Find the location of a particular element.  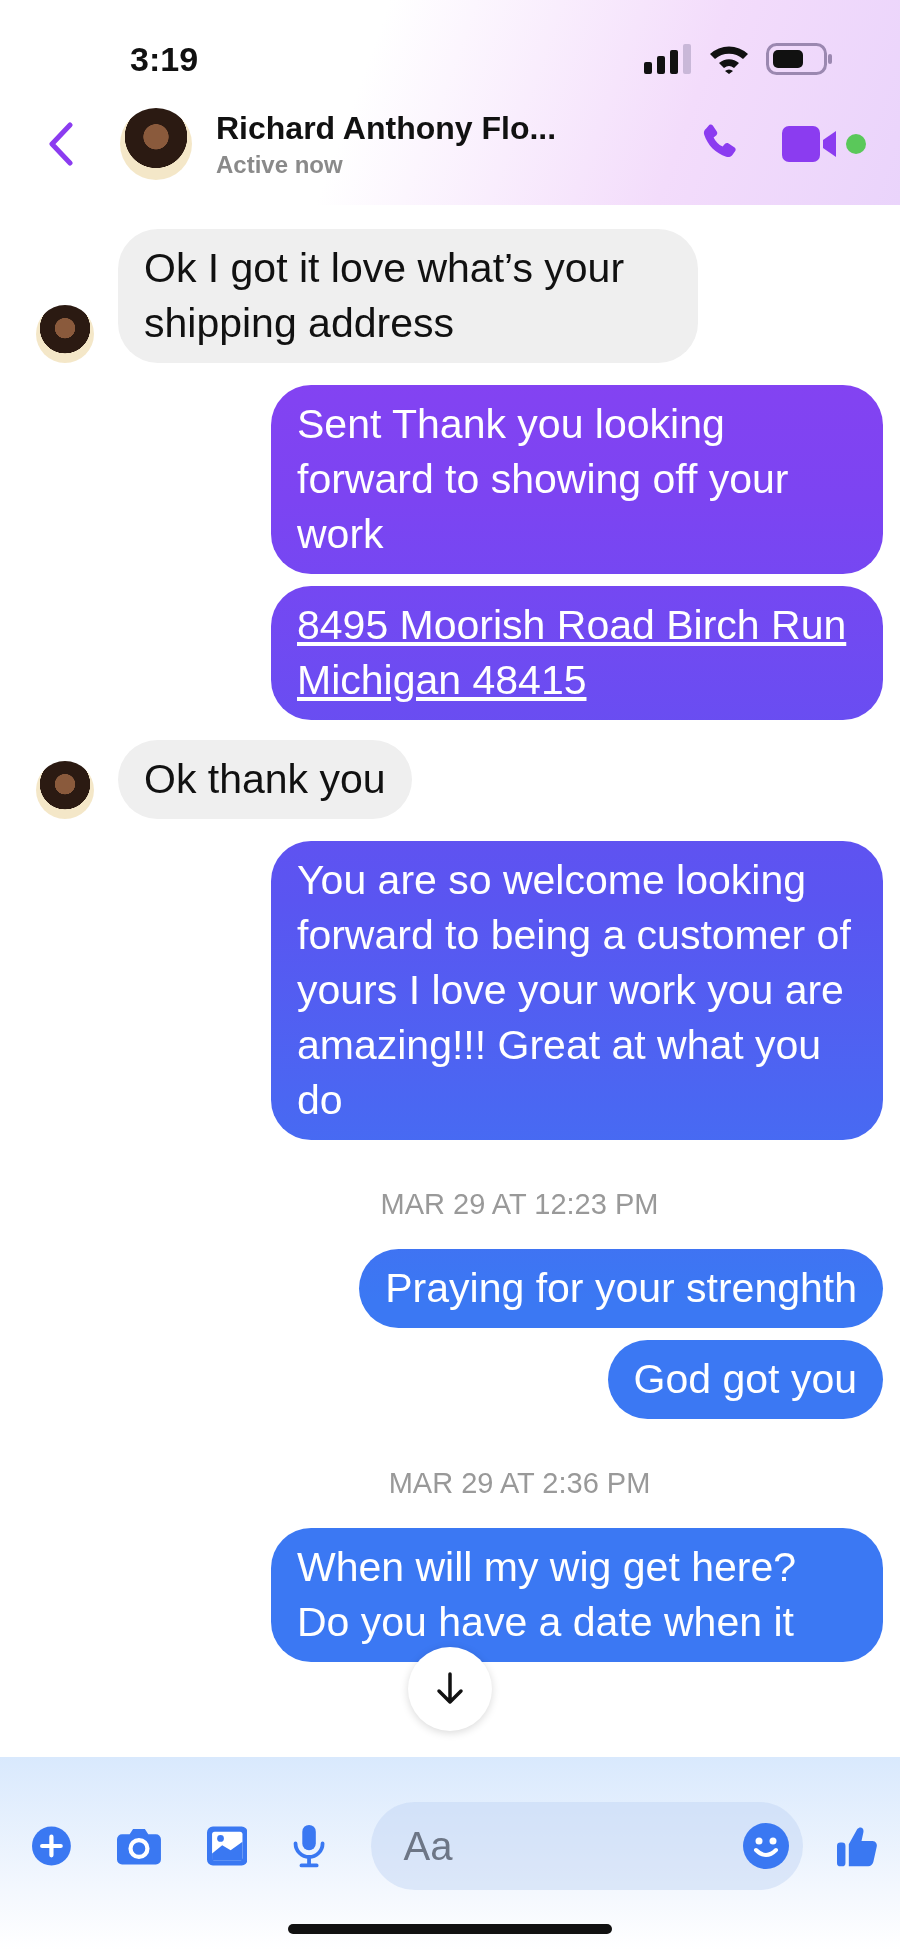

timestamp: MAR 29 AT 12:23 PM is located at coordinates (519, 1204).